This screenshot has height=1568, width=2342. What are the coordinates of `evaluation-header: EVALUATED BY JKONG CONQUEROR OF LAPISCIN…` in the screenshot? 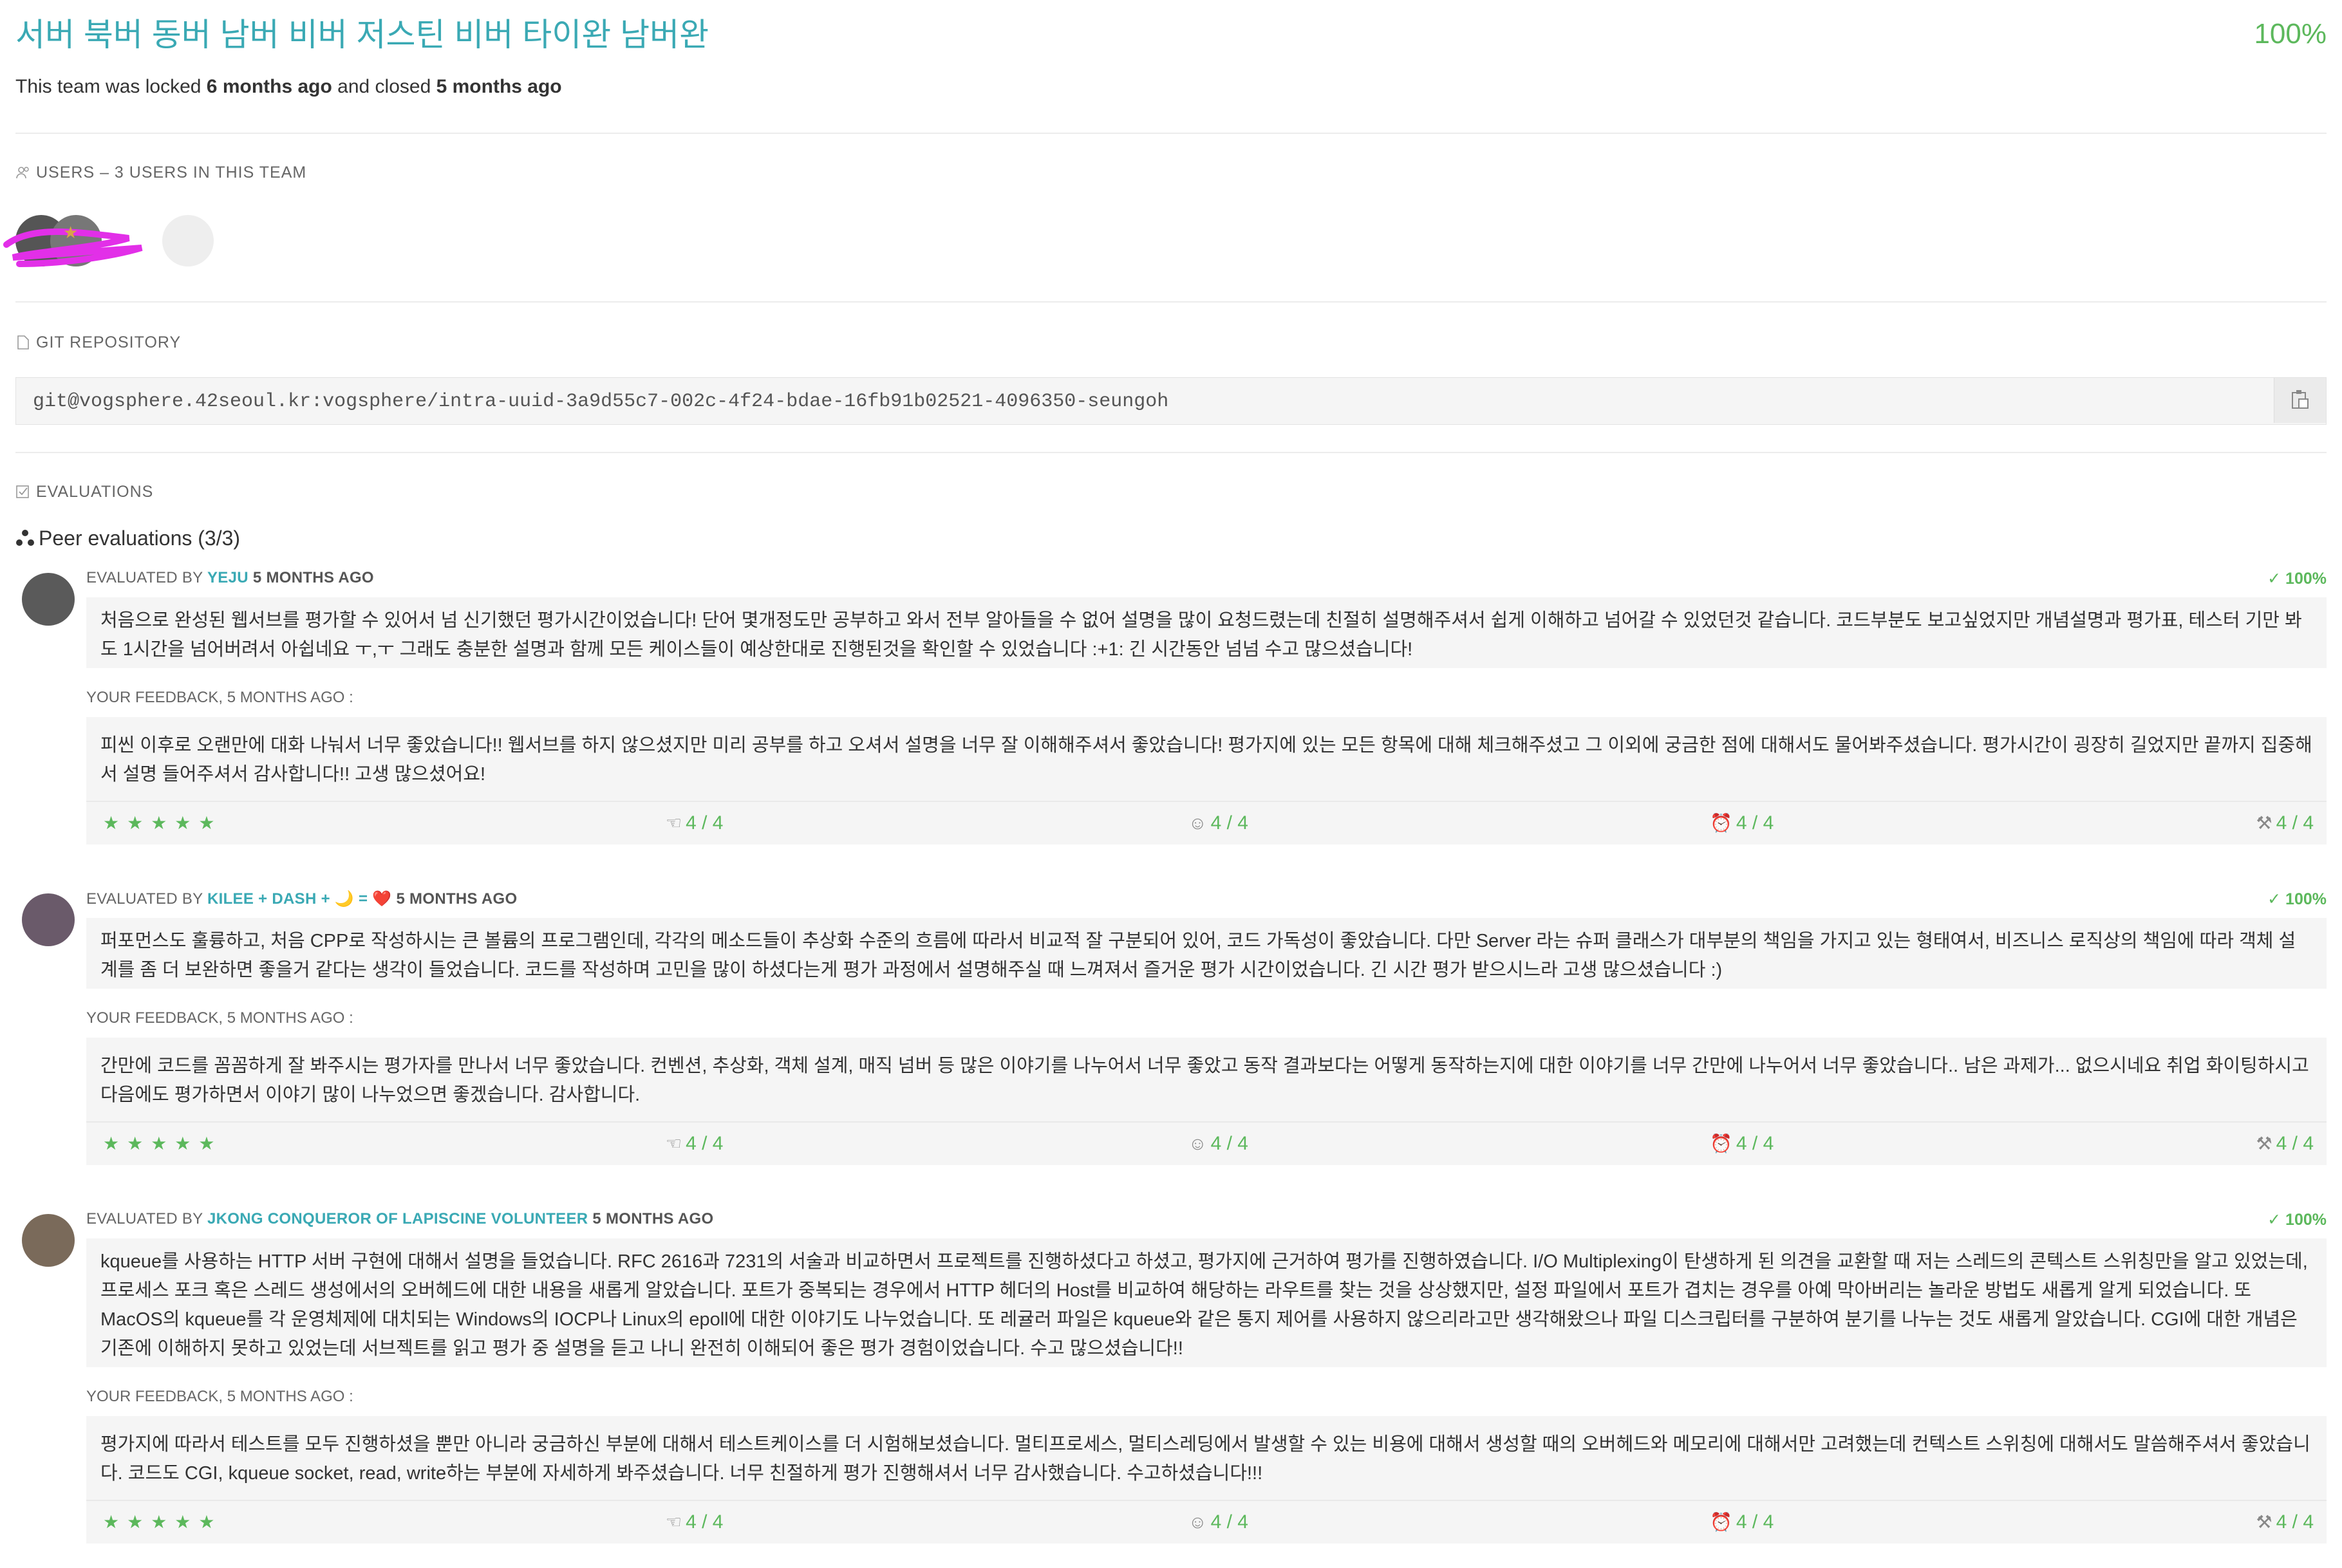 It's located at (400, 1218).